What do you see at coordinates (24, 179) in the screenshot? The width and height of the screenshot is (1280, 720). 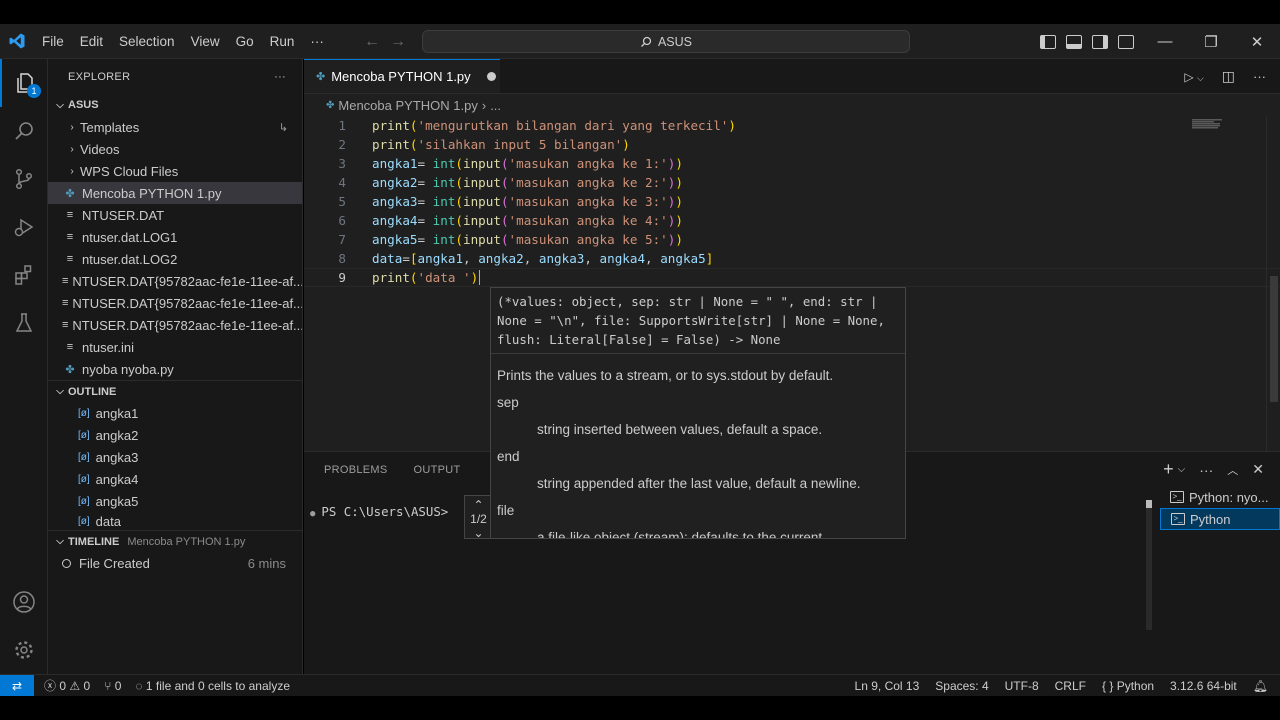 I see `source-control-icon` at bounding box center [24, 179].